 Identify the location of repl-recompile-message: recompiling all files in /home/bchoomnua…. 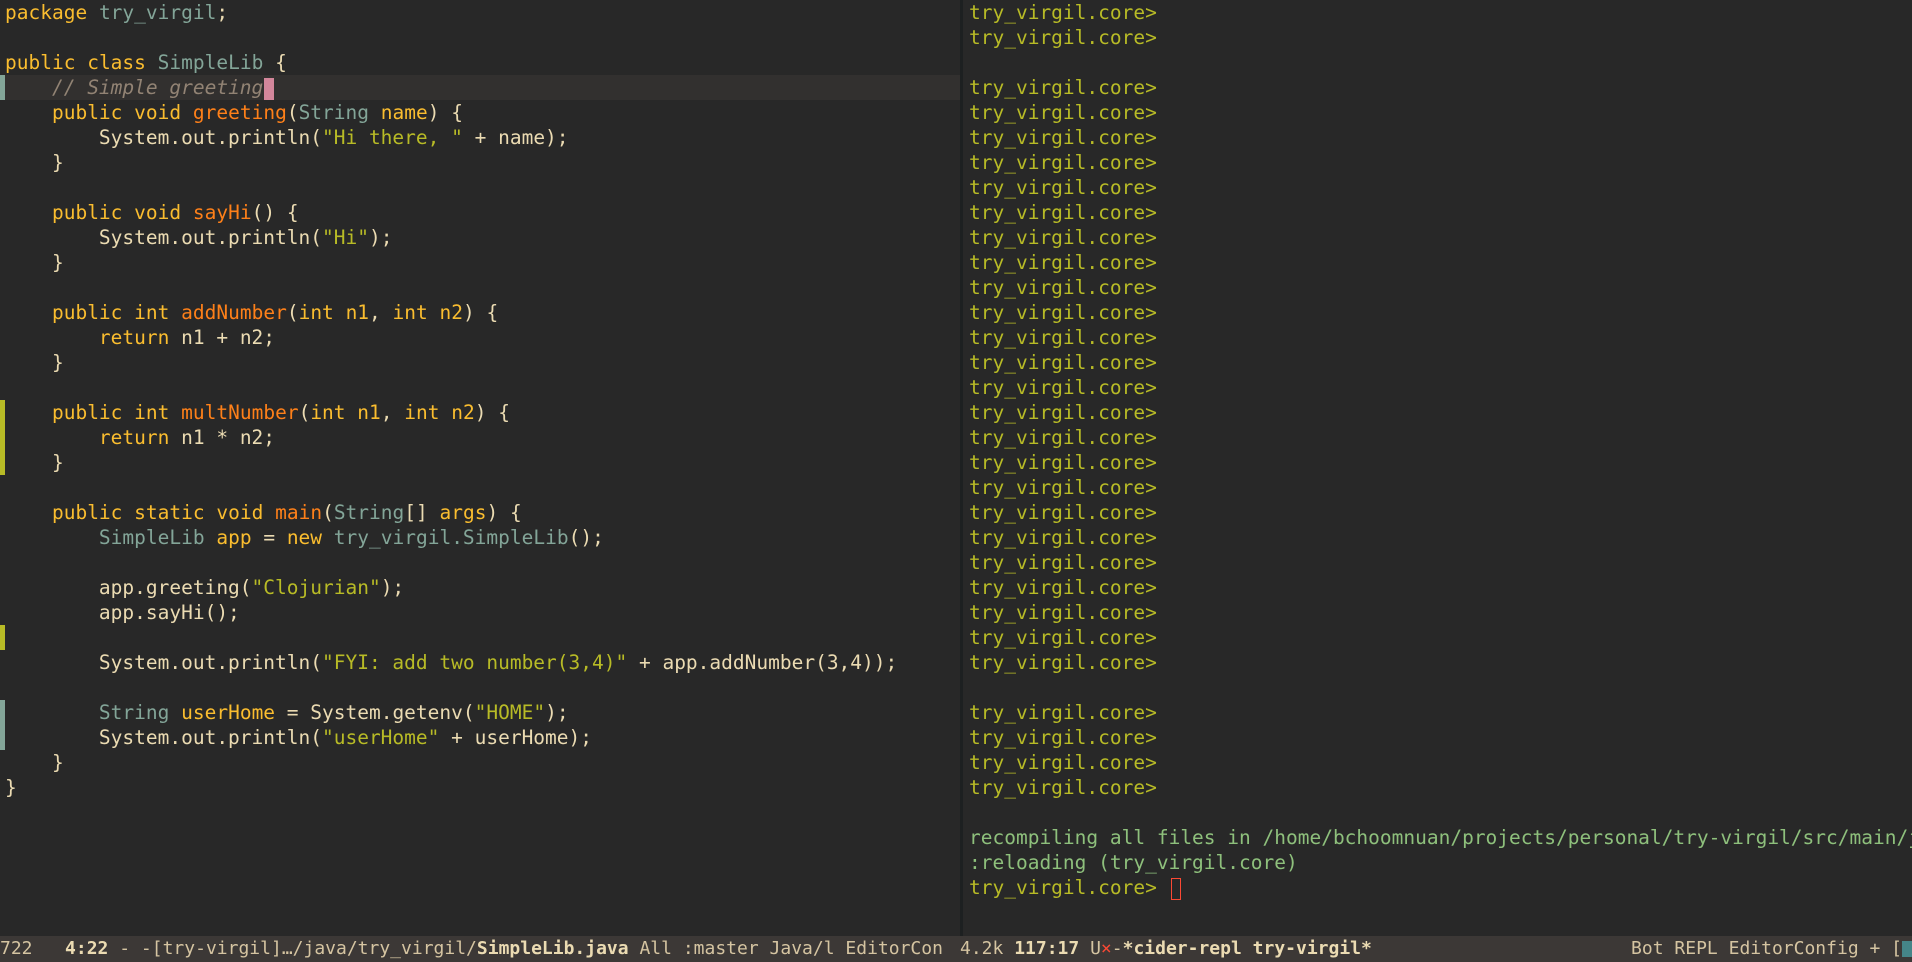
(1440, 837).